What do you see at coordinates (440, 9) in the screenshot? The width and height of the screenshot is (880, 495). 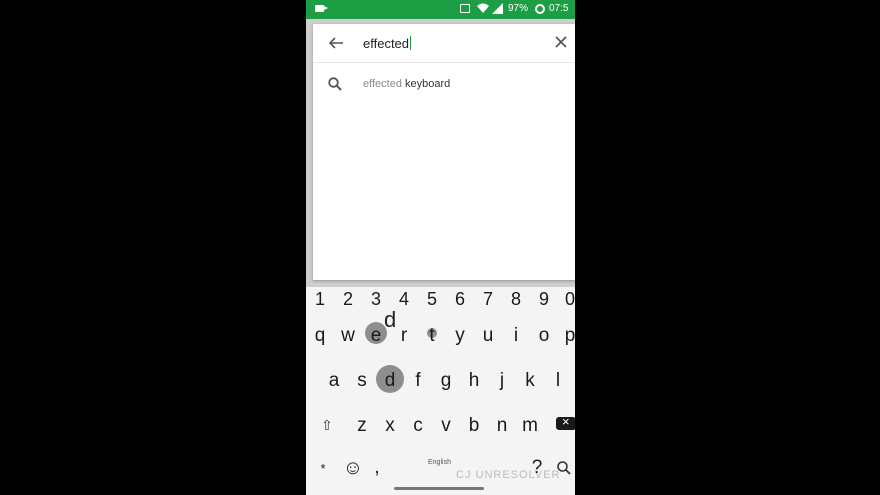 I see `status-bar: 97% 07:5` at bounding box center [440, 9].